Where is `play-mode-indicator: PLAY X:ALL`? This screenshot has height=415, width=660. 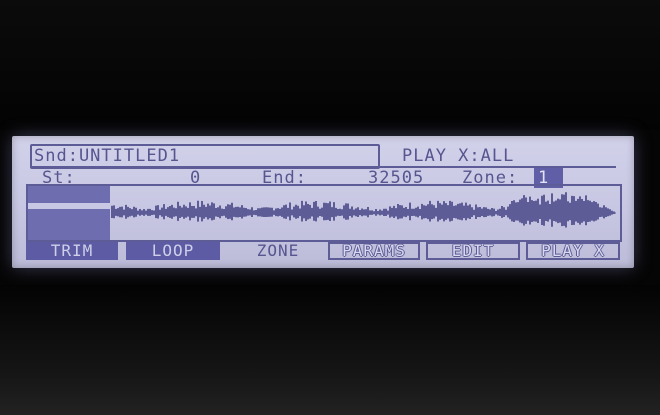 play-mode-indicator: PLAY X:ALL is located at coordinates (458, 156).